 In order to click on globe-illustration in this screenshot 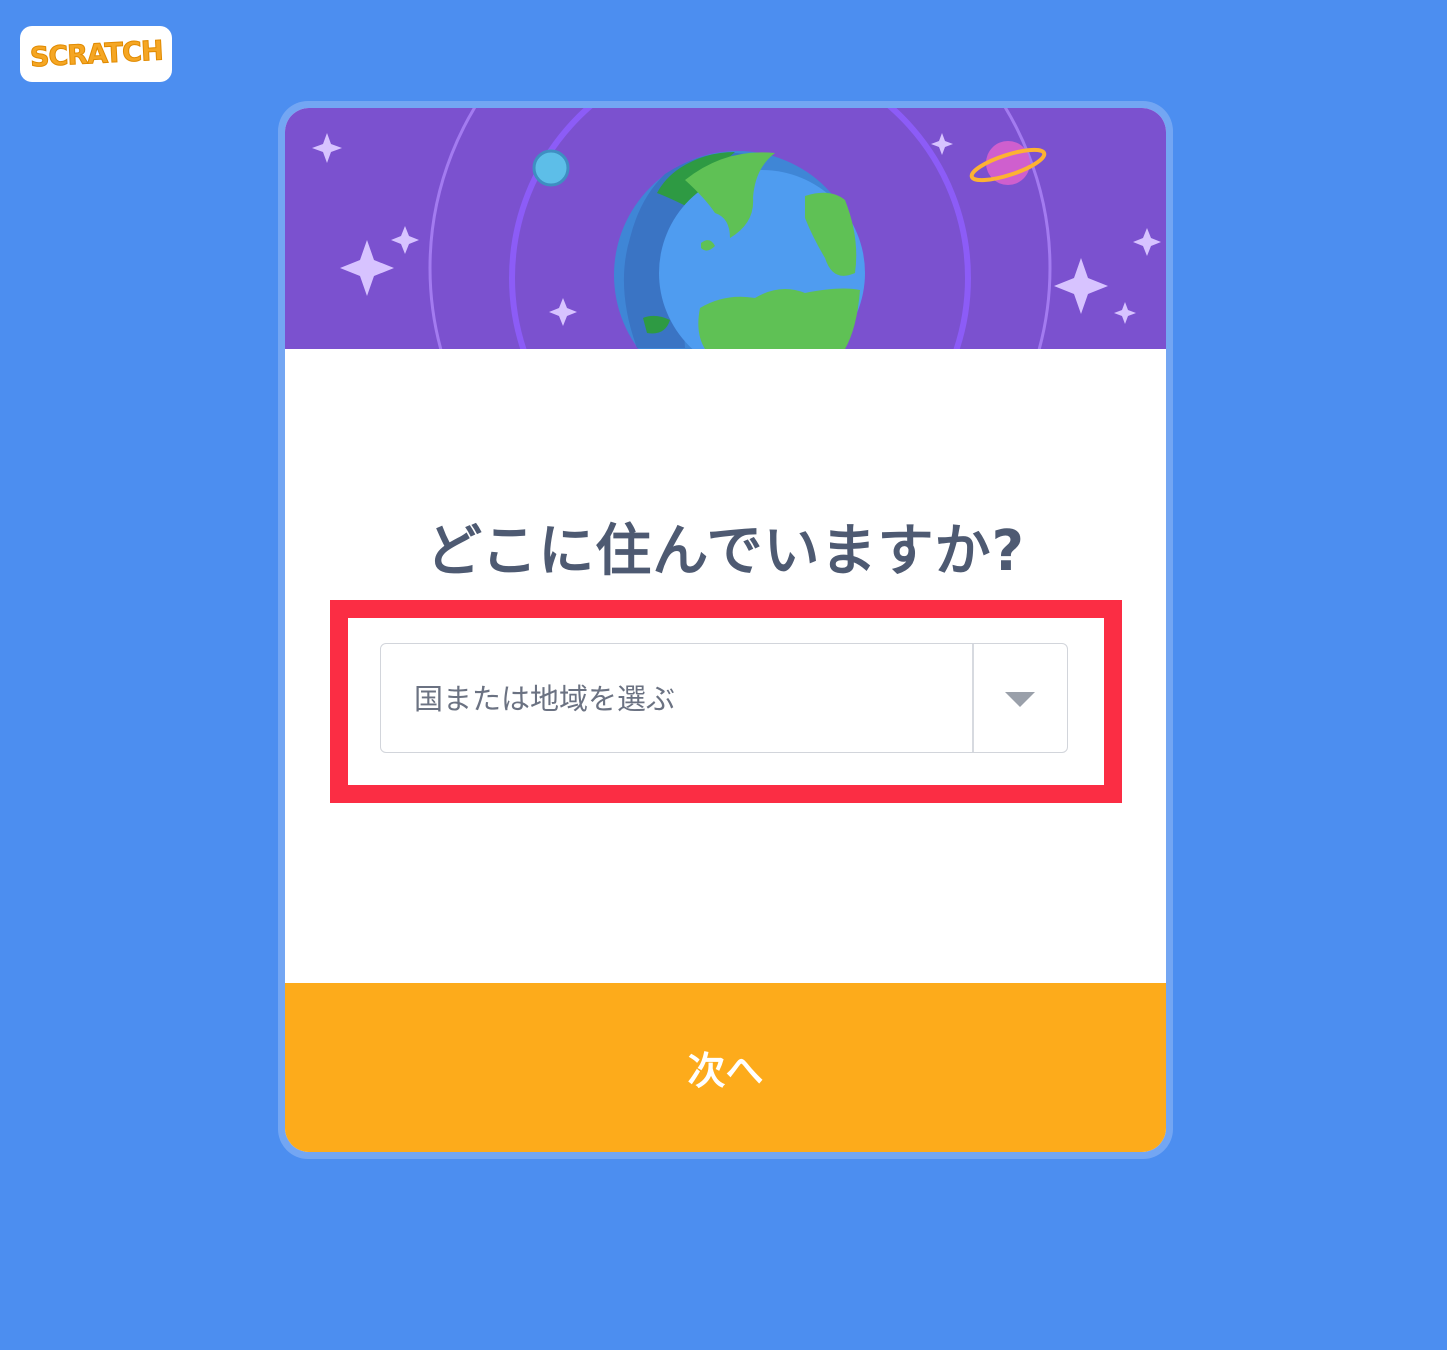, I will do `click(736, 228)`.